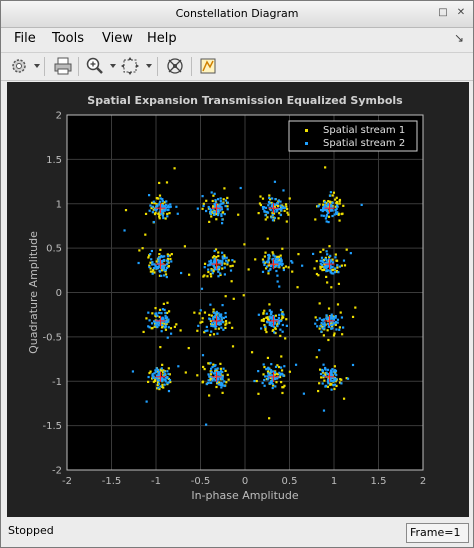 The image size is (474, 548). I want to click on close-icon: ✕, so click(461, 13).